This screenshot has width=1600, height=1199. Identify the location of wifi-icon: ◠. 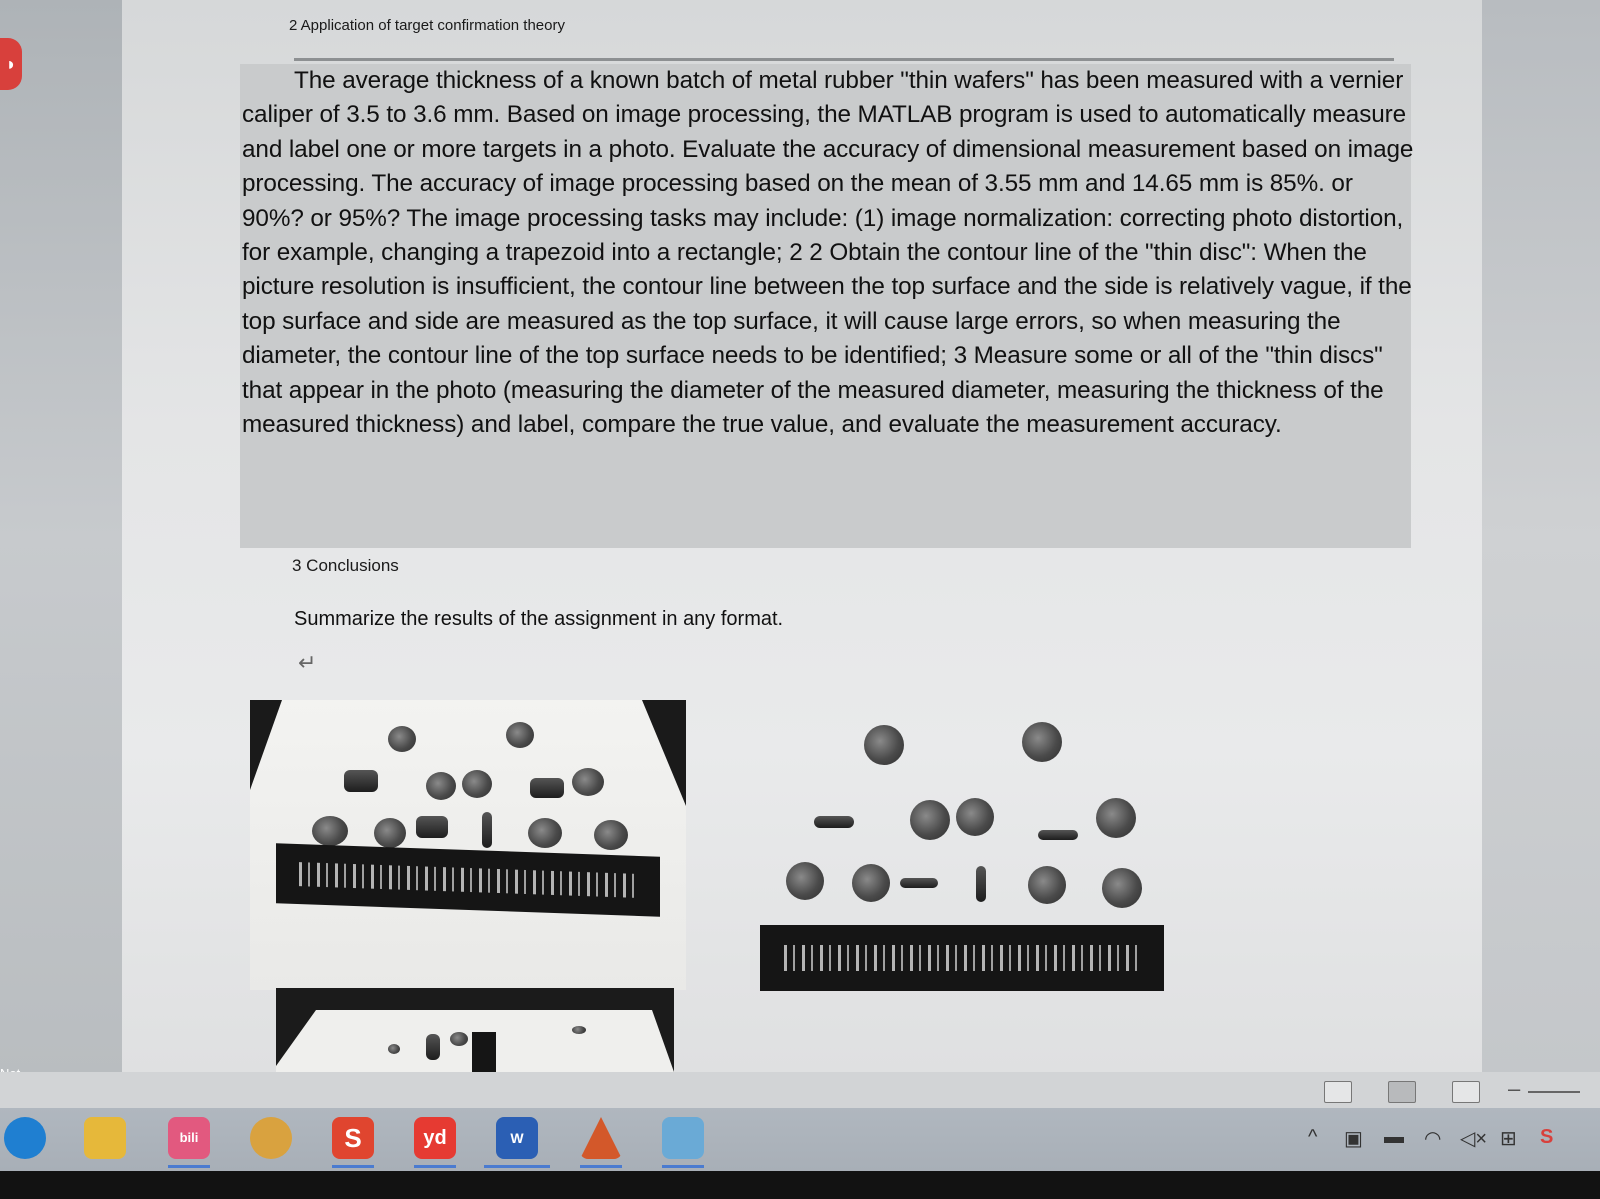
(1432, 1138).